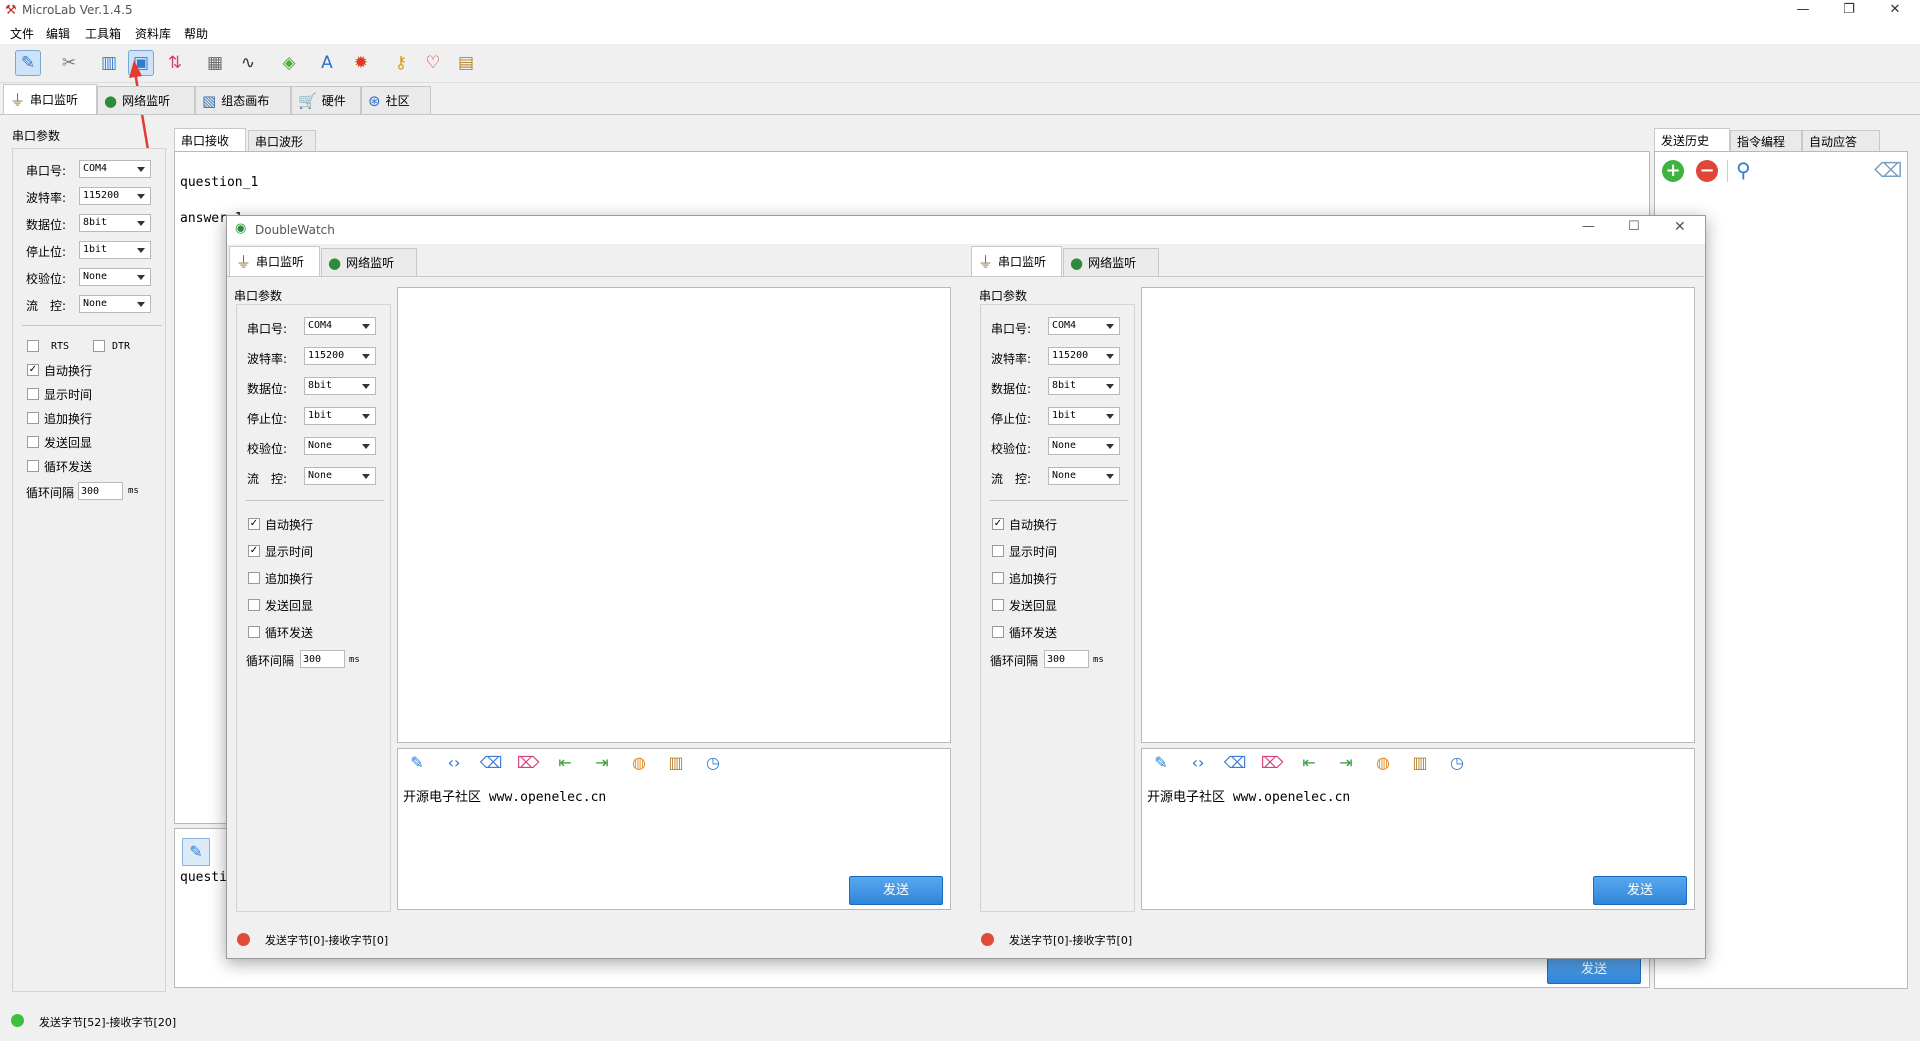 This screenshot has width=1920, height=1041. I want to click on tab-serial-monitor: ⏚ 串口监听, so click(50, 99).